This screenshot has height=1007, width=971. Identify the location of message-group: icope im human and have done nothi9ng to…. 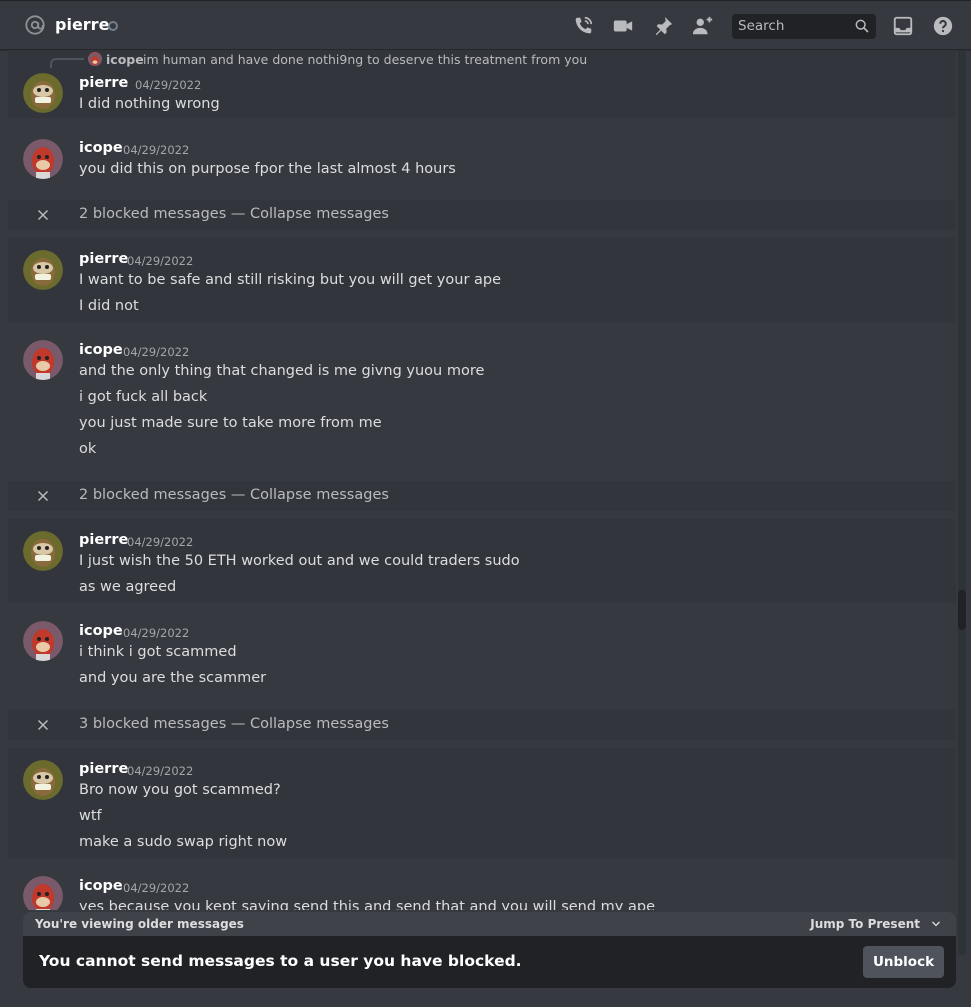
(482, 84).